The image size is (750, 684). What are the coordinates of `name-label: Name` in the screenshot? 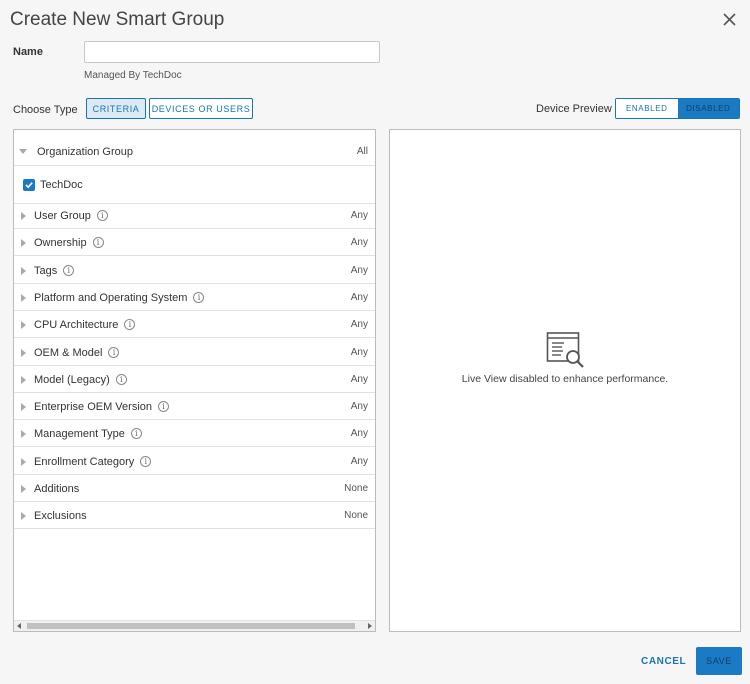 It's located at (28, 52).